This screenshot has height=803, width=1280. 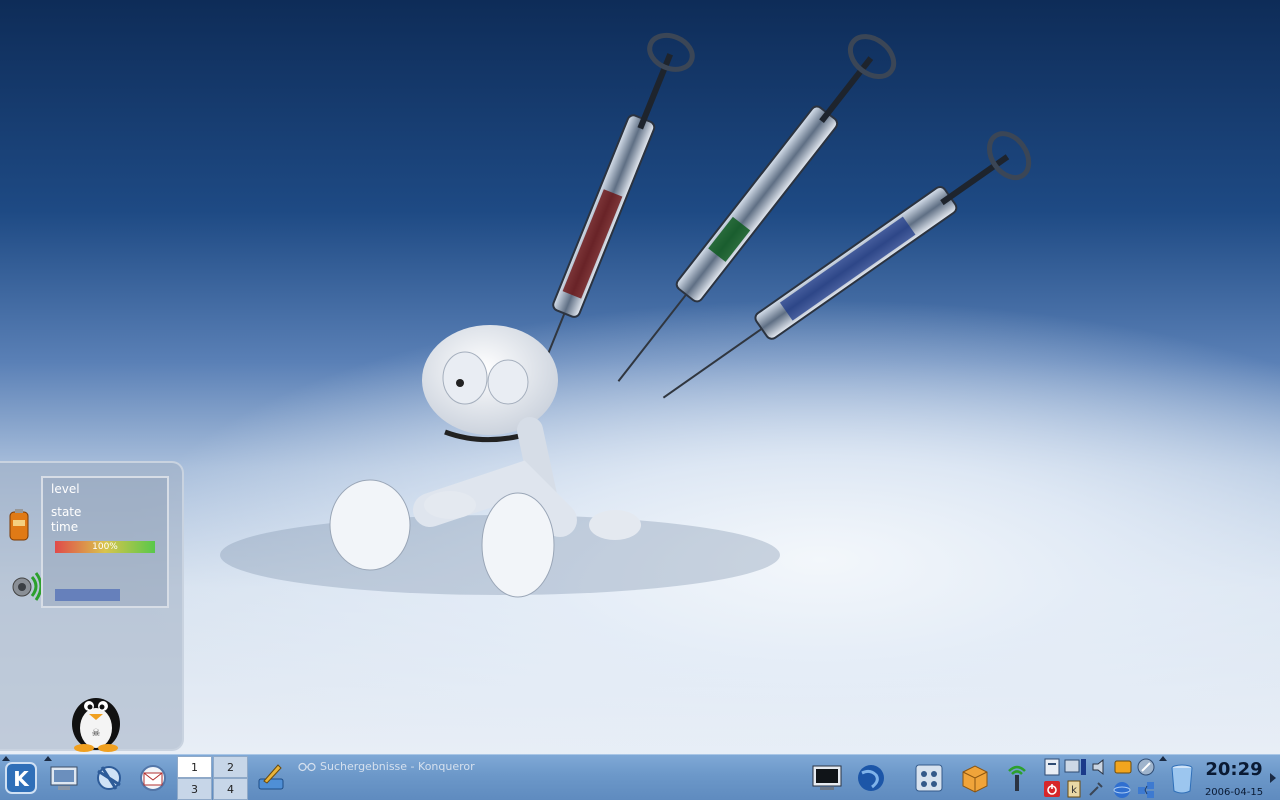 What do you see at coordinates (65, 489) in the screenshot?
I see `level-label: level` at bounding box center [65, 489].